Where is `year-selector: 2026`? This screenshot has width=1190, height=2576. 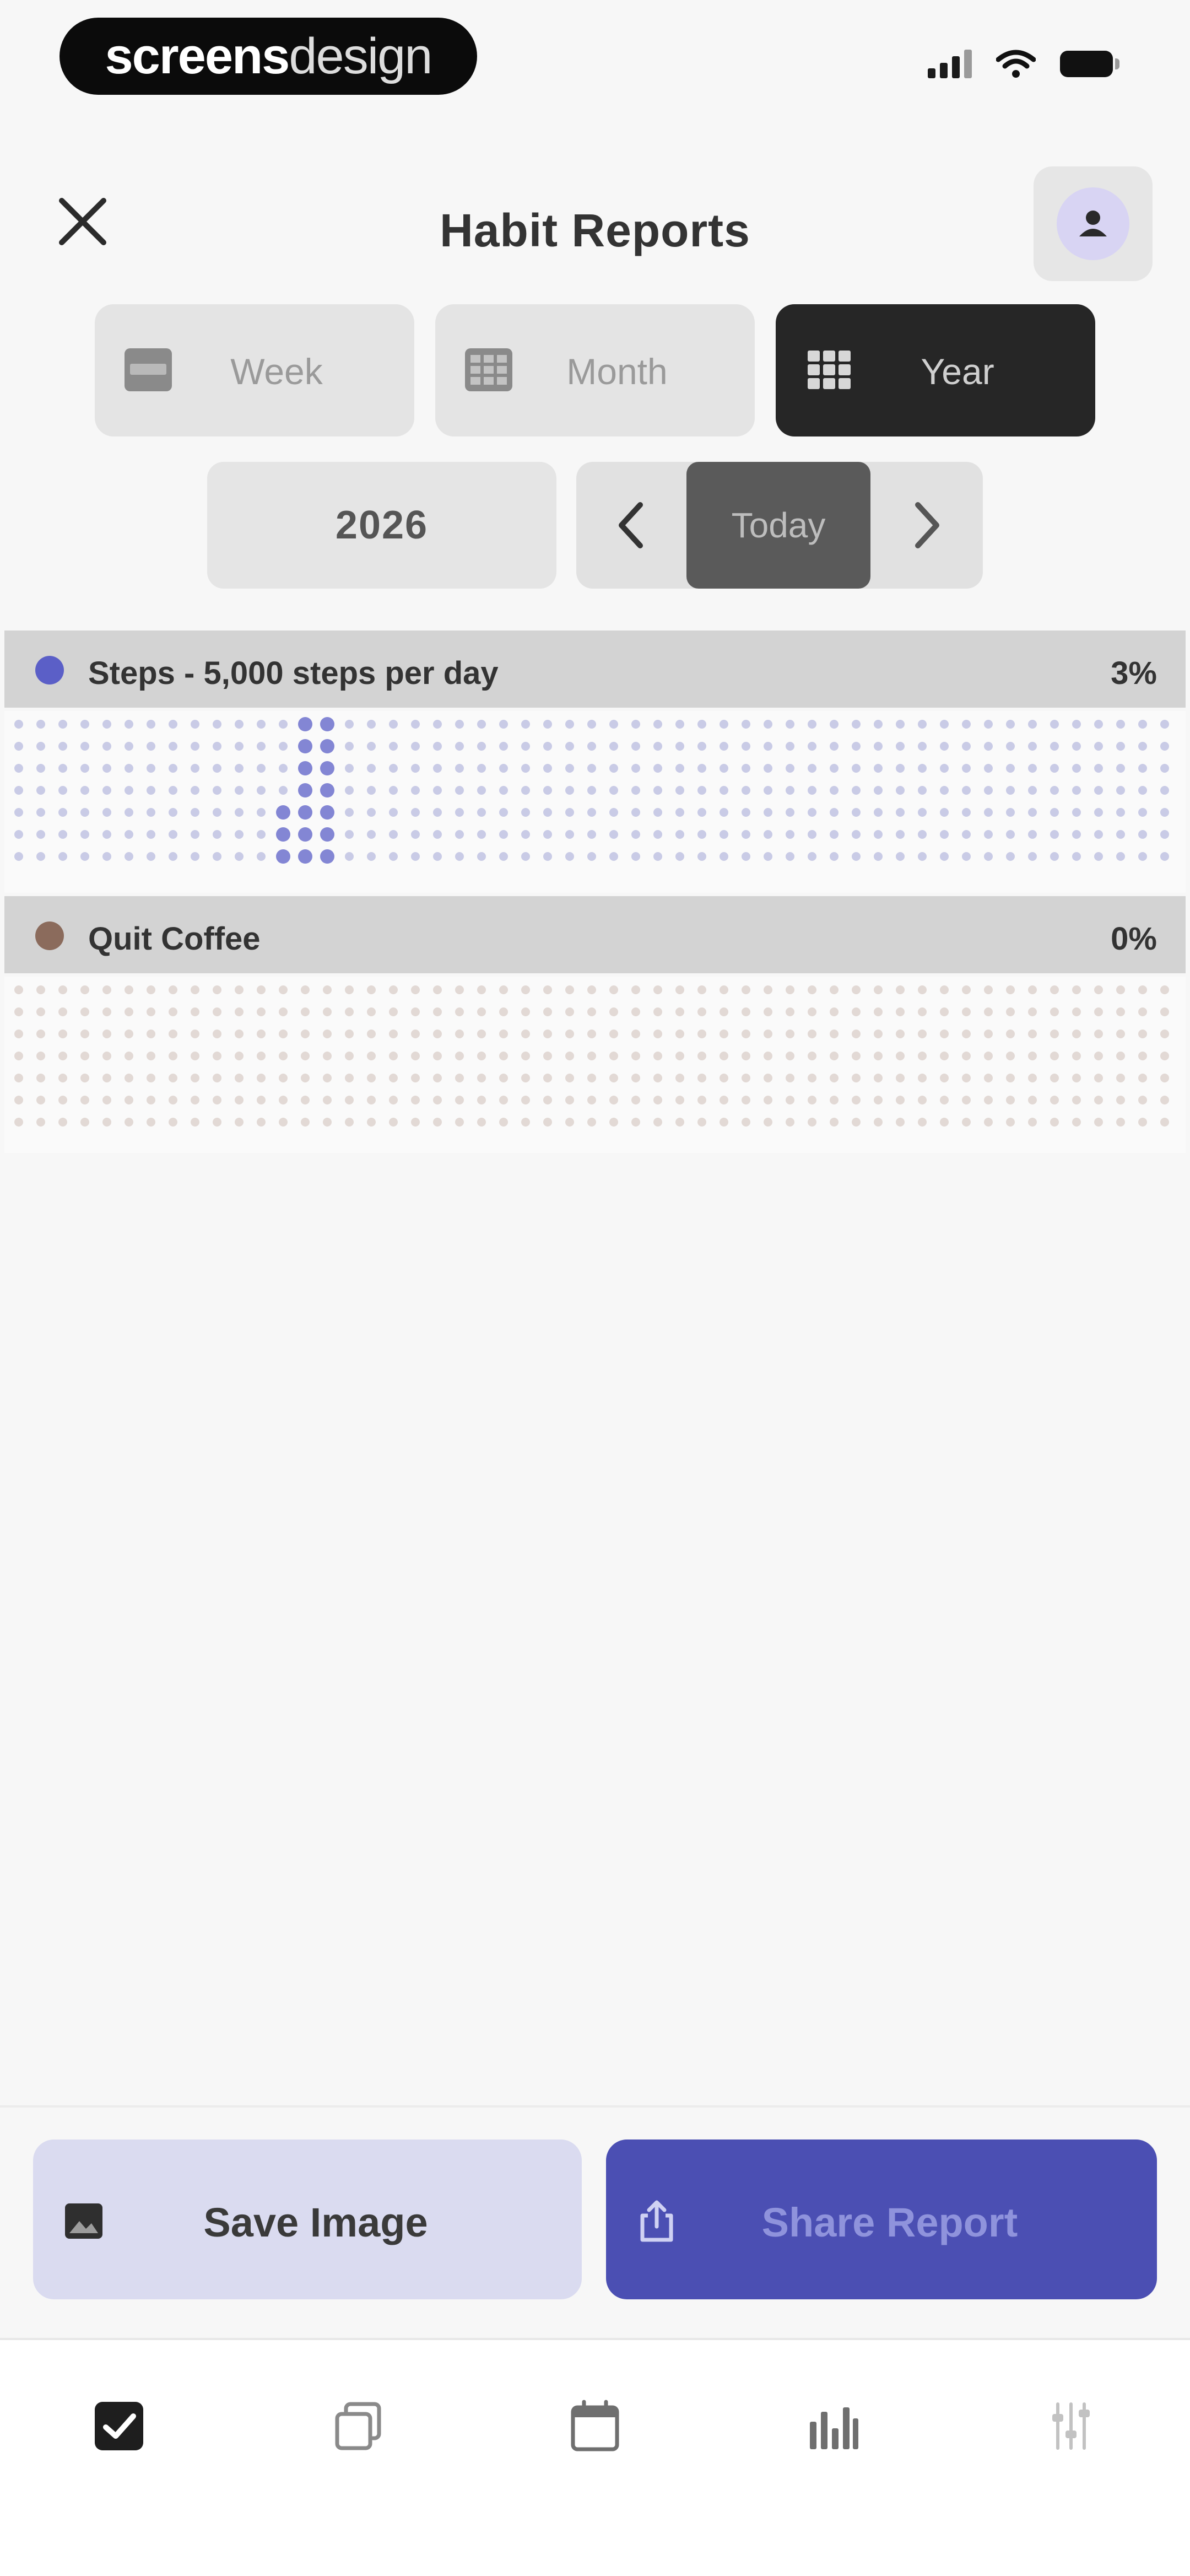
year-selector: 2026 is located at coordinates (381, 525).